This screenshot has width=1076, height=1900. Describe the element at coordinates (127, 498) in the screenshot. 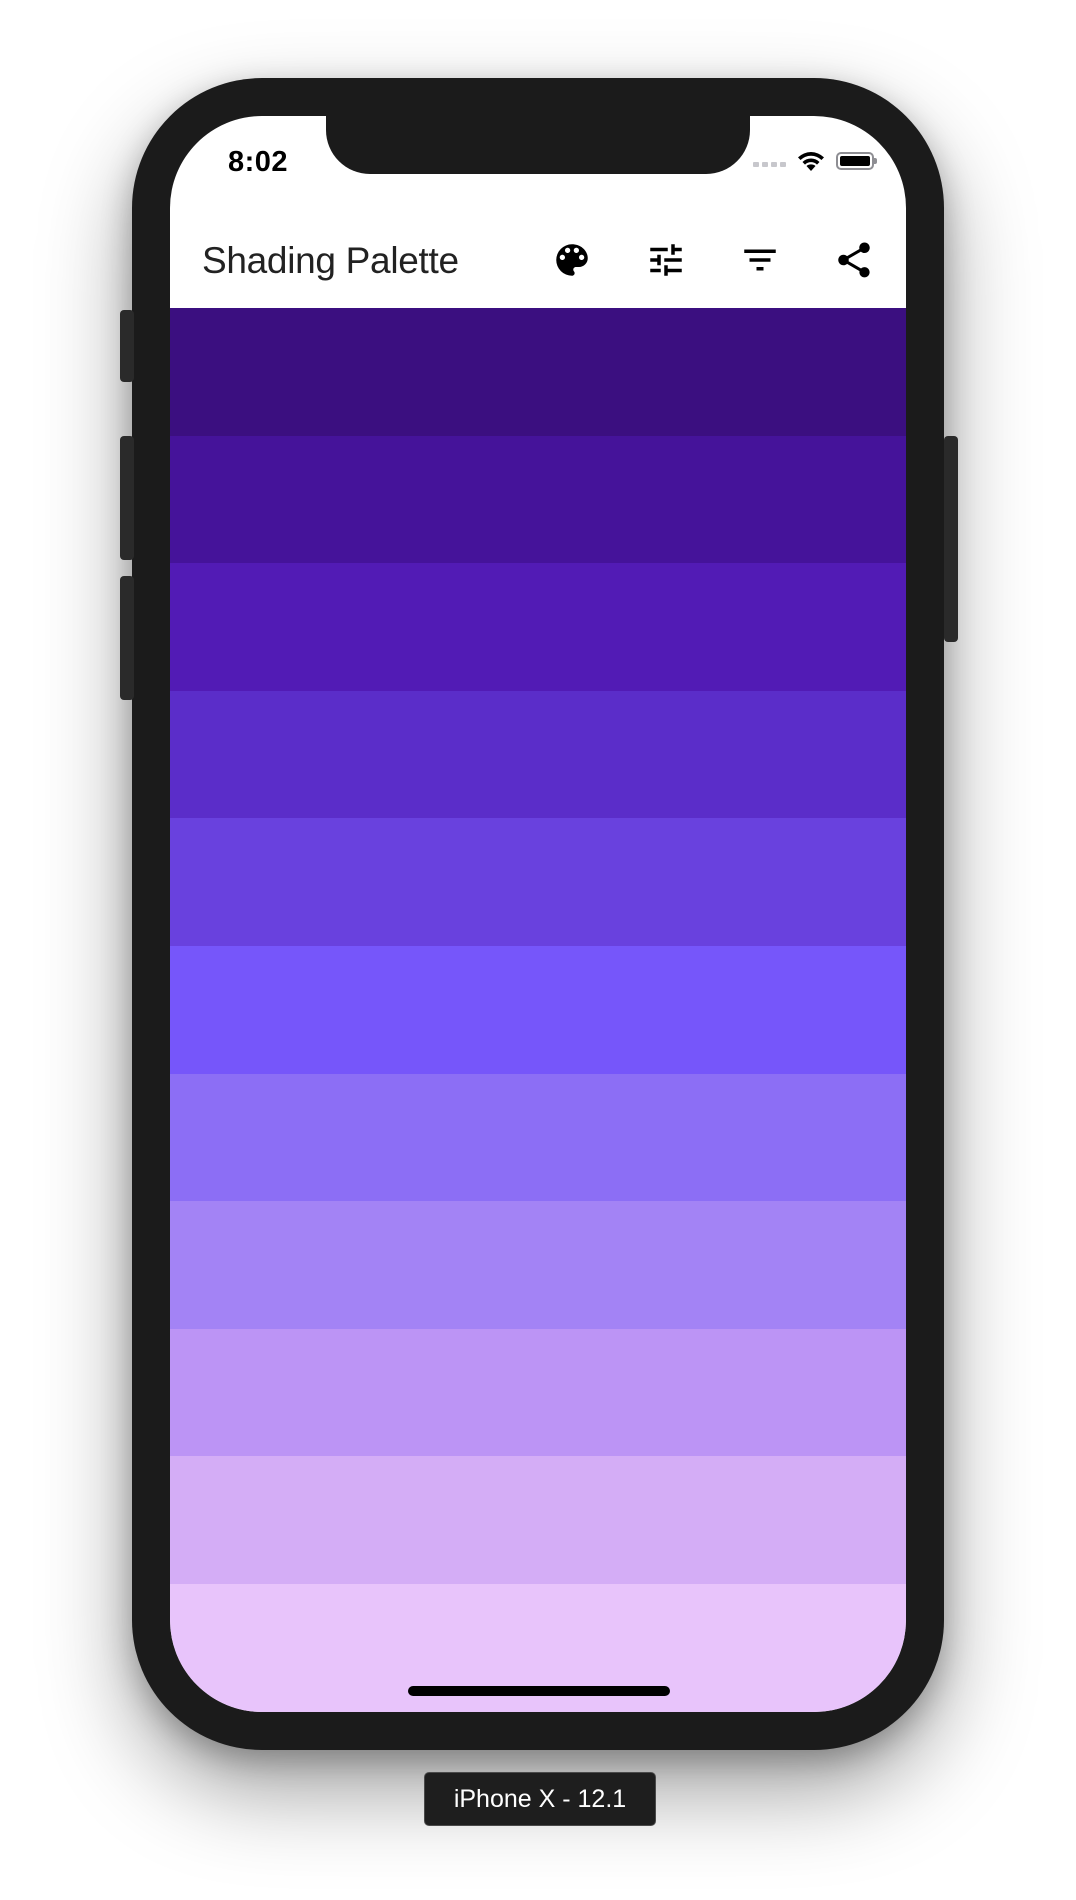

I see `volume-up-button` at that location.